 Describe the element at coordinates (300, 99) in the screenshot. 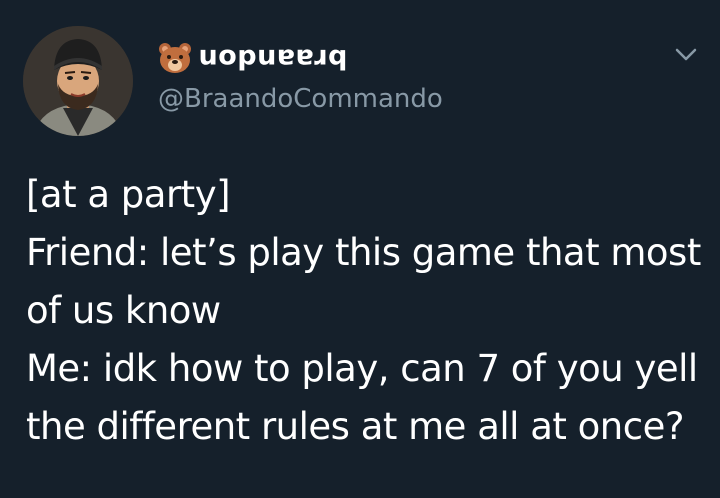

I see `user-handle: @BraandoCommando` at that location.